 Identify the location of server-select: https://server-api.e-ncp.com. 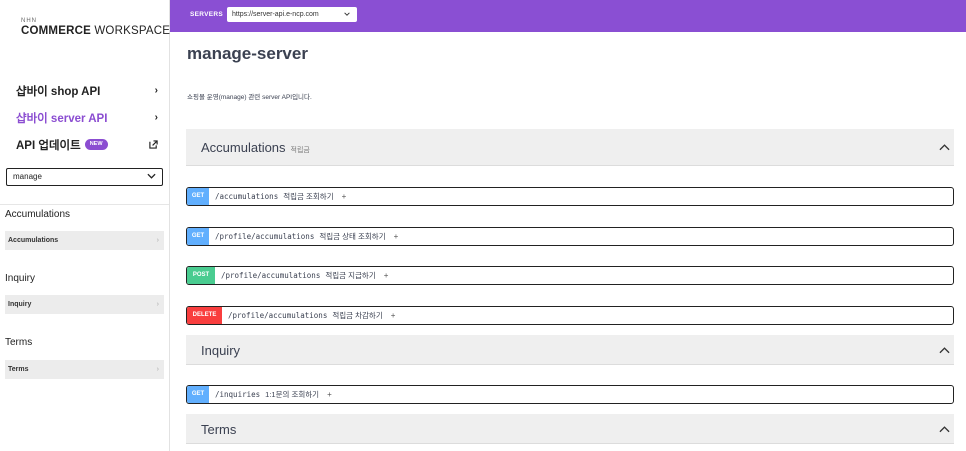
(292, 14).